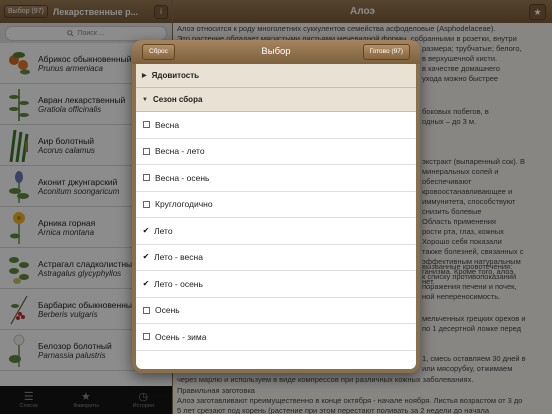 The image size is (552, 414). Describe the element at coordinates (276, 311) in the screenshot. I see `option-autumn: Осень` at that location.